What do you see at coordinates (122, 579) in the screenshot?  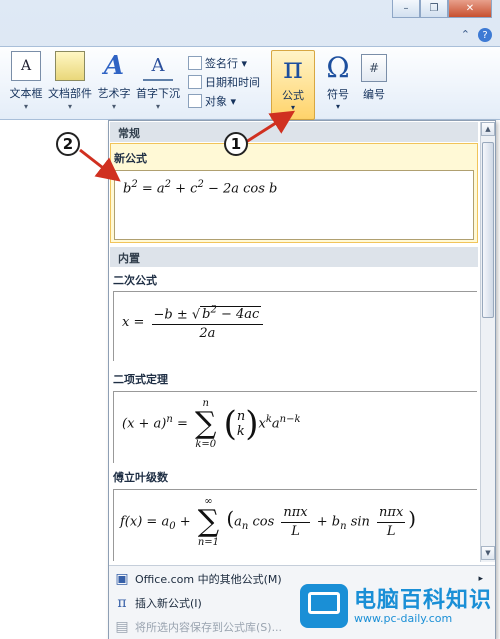 I see `office-icon: ▣` at bounding box center [122, 579].